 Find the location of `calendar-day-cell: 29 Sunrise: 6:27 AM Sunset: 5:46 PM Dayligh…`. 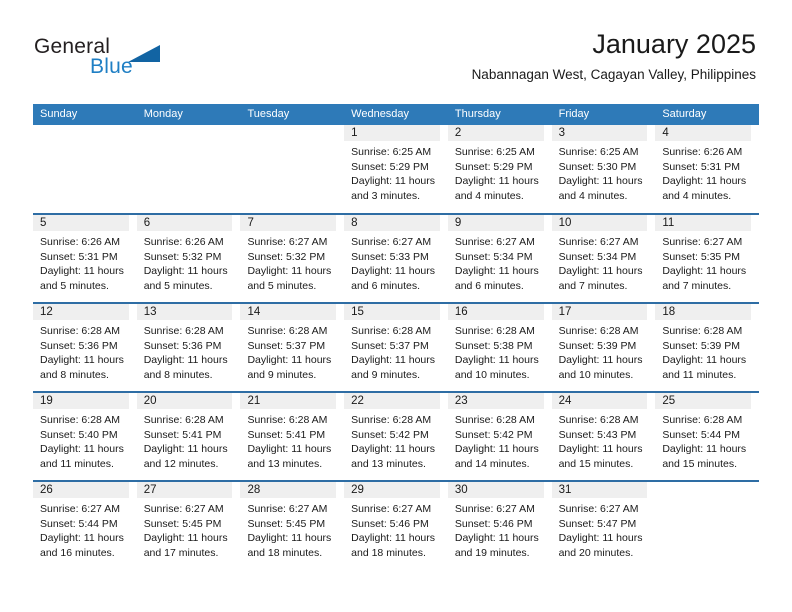

calendar-day-cell: 29 Sunrise: 6:27 AM Sunset: 5:46 PM Dayligh… is located at coordinates (396, 525).